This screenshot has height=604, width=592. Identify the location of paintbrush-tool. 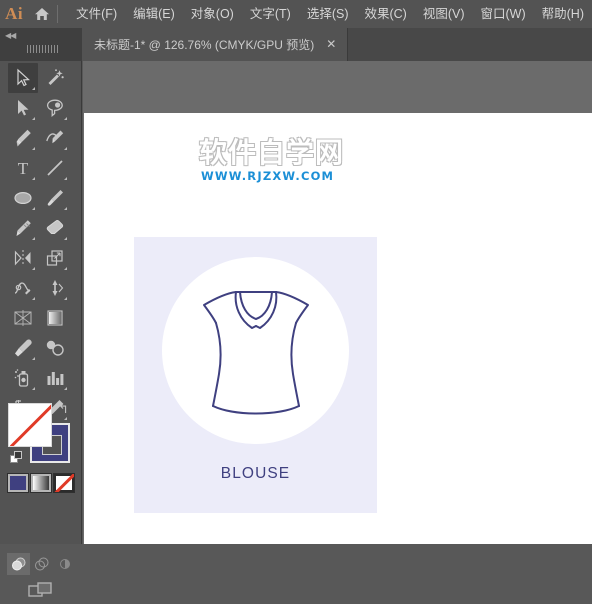
(55, 198).